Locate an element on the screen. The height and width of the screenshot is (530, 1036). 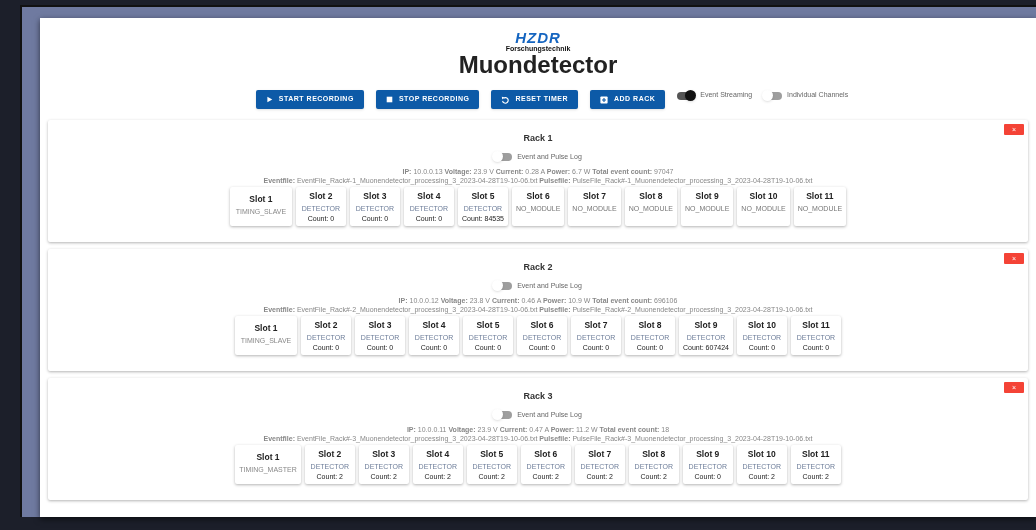
rack-title: Rack 1 is located at coordinates (538, 138).